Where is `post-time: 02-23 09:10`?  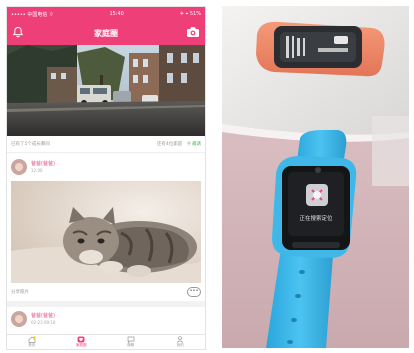
post-time: 02-23 09:10 is located at coordinates (43, 322).